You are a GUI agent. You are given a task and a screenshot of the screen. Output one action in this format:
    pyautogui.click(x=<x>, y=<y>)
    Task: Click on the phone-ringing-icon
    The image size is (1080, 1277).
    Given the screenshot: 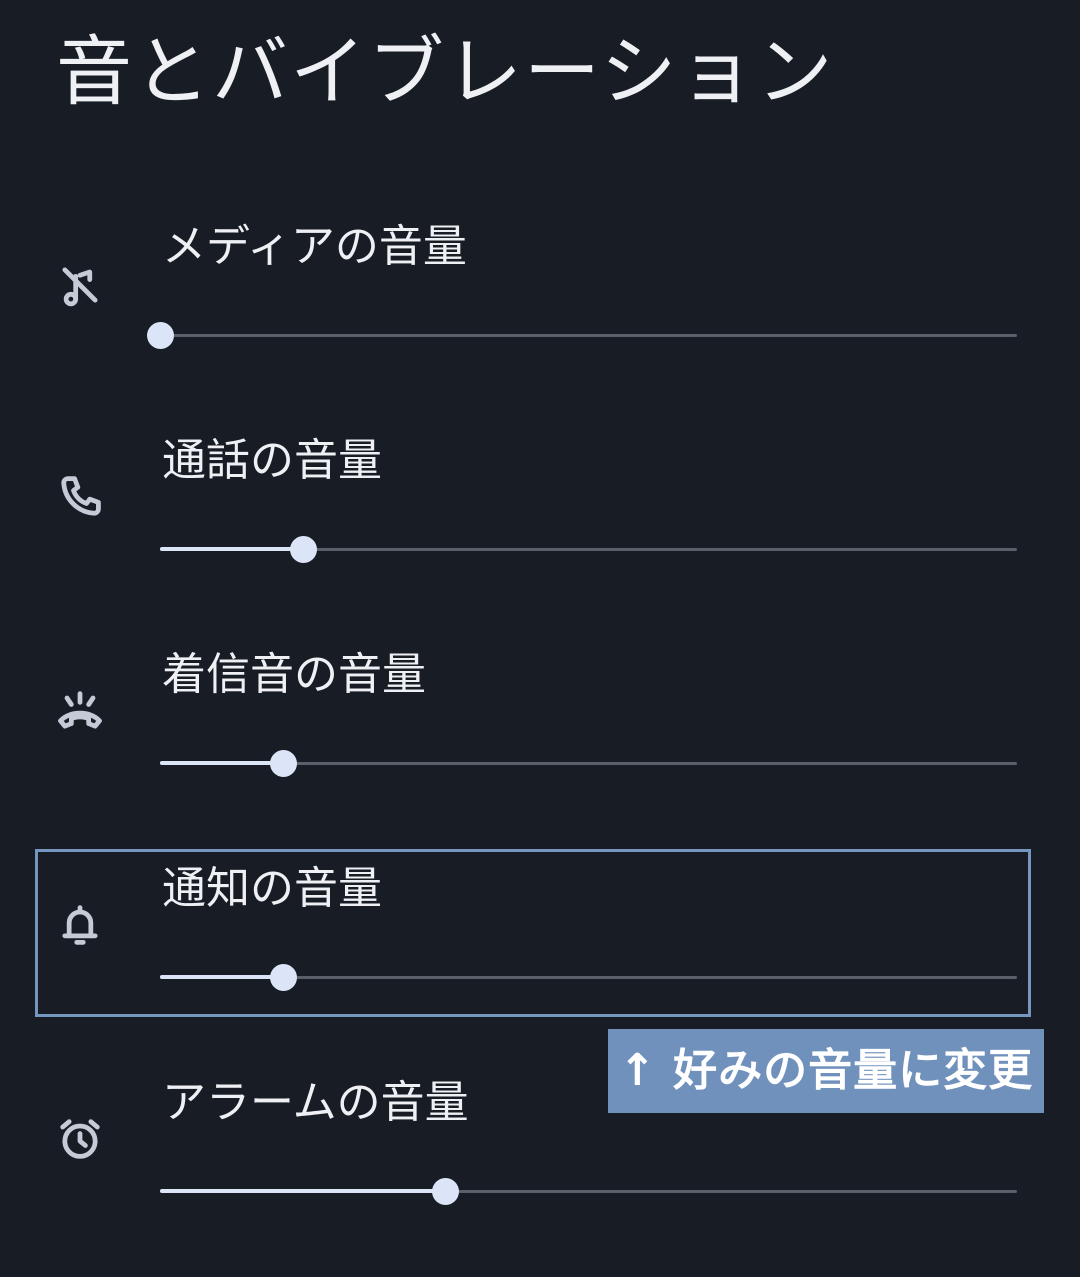 What is the action you would take?
    pyautogui.click(x=80, y=711)
    